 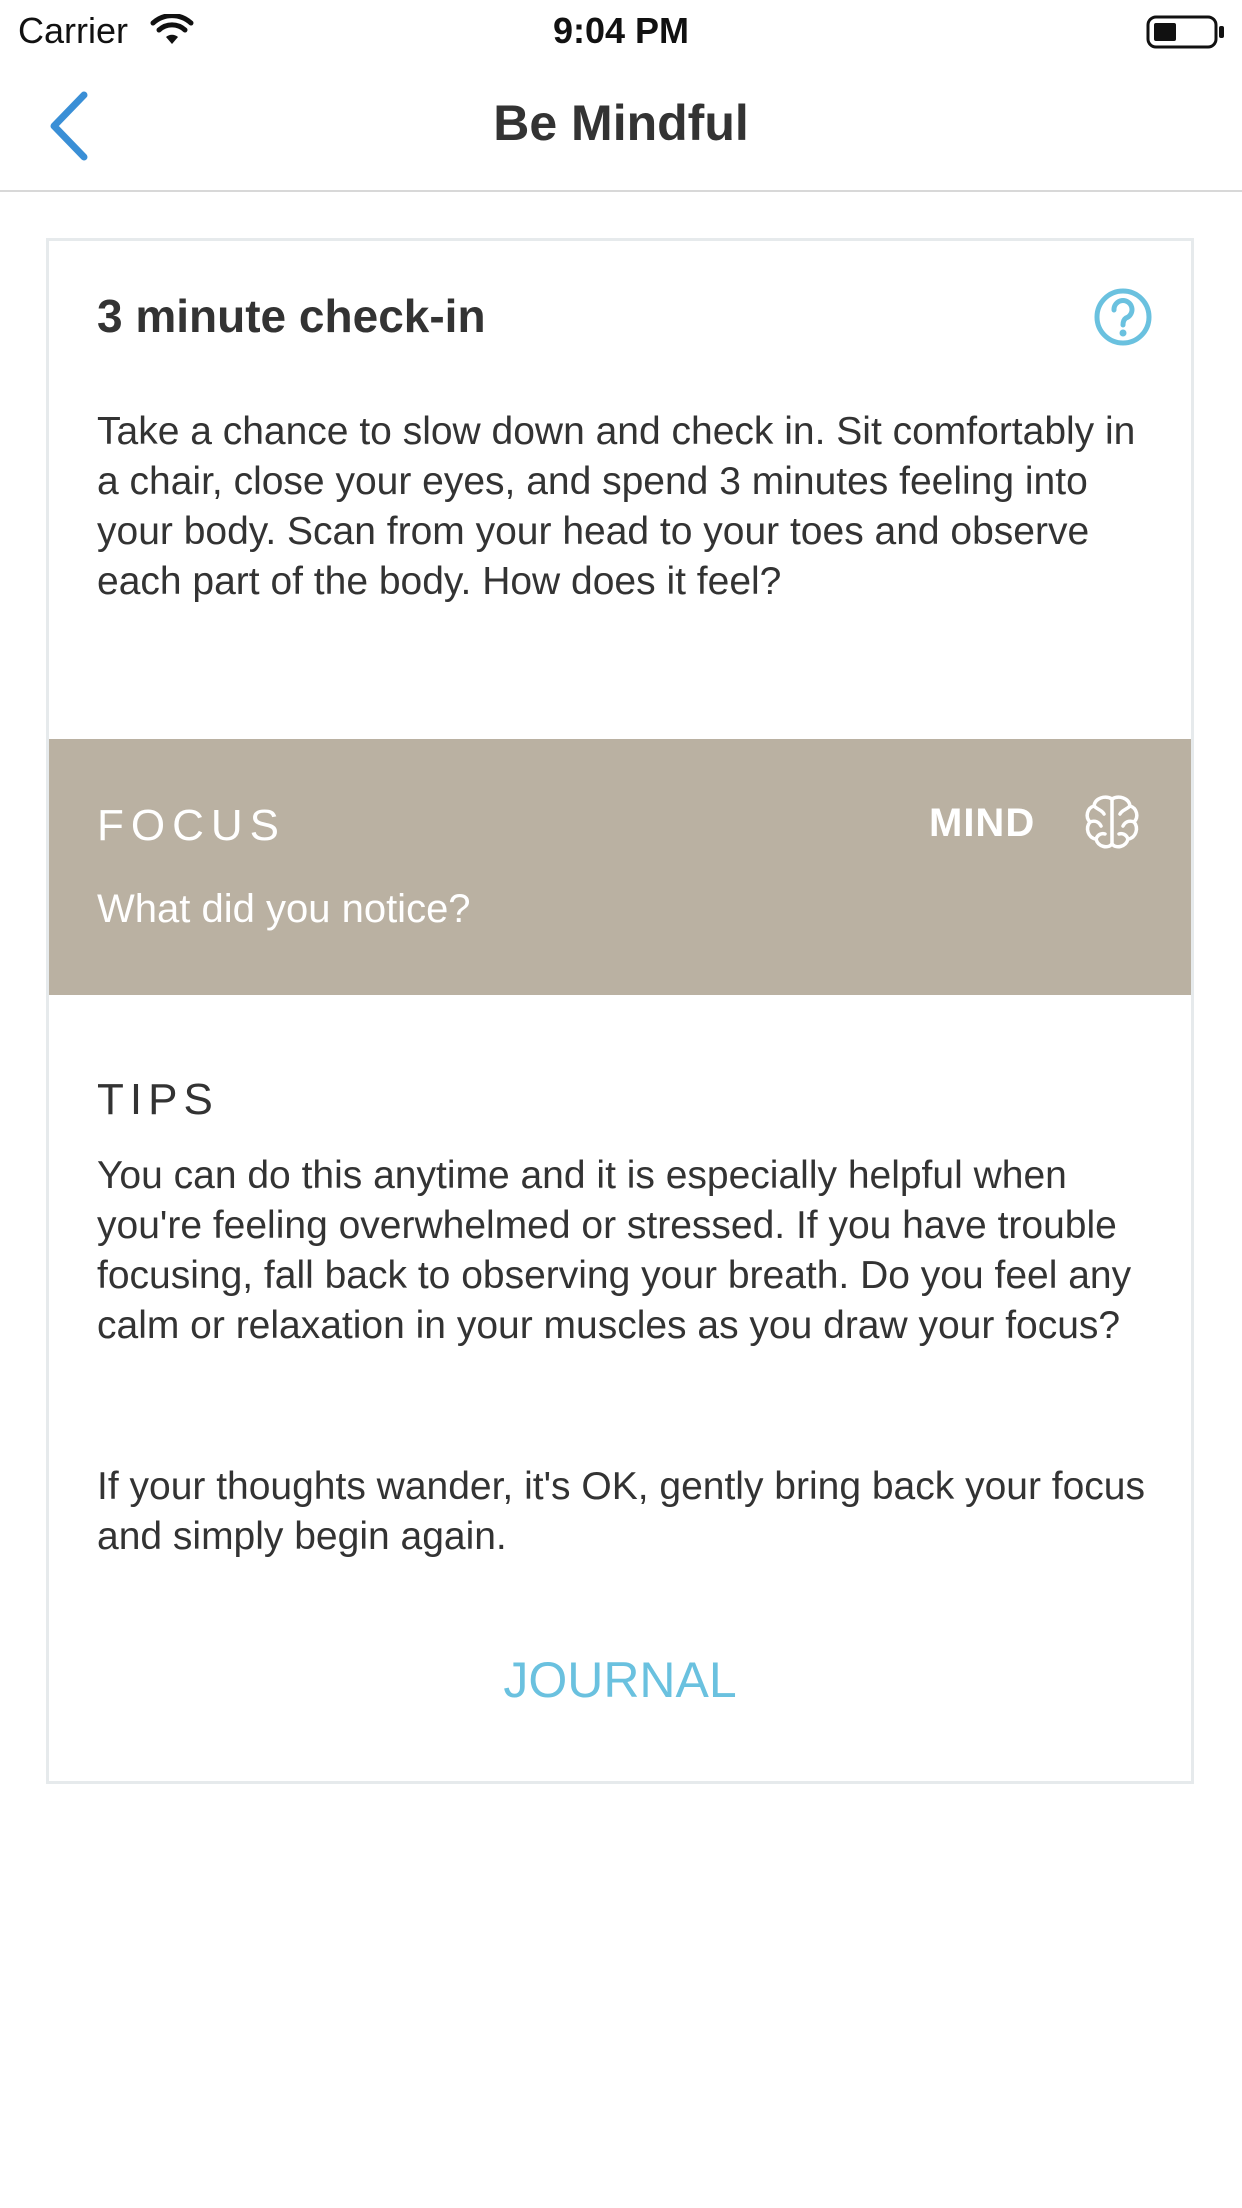 I want to click on tips-label: TIPS, so click(x=158, y=1099).